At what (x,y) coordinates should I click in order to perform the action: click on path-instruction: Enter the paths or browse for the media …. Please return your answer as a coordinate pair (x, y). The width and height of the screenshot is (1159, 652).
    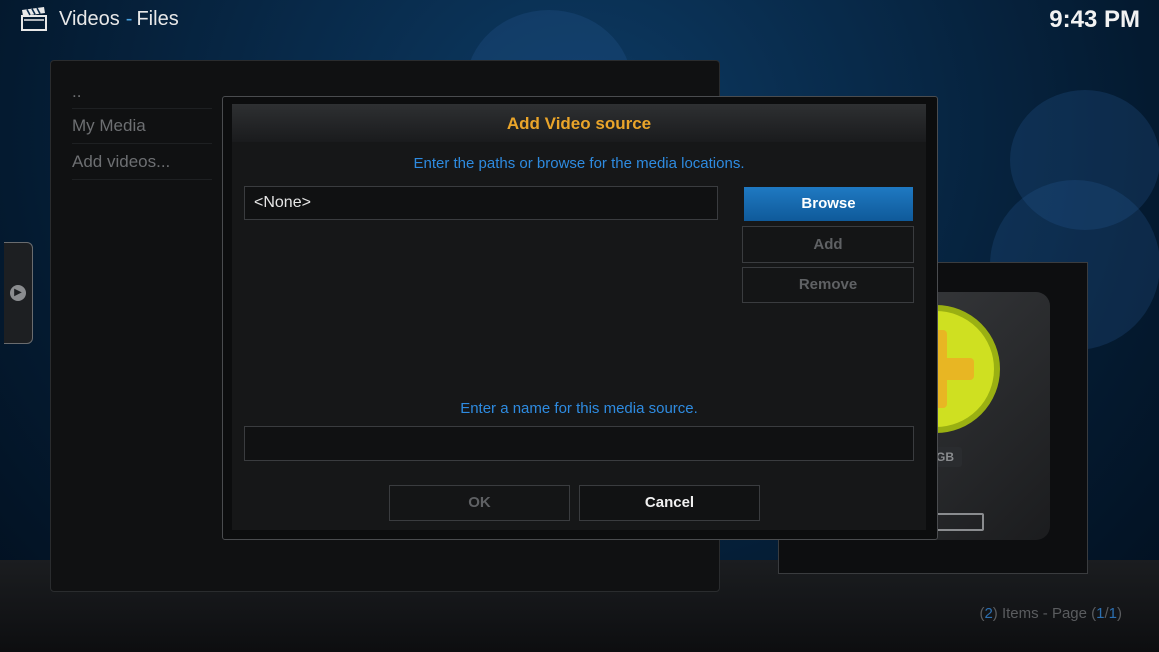
    Looking at the image, I should click on (579, 163).